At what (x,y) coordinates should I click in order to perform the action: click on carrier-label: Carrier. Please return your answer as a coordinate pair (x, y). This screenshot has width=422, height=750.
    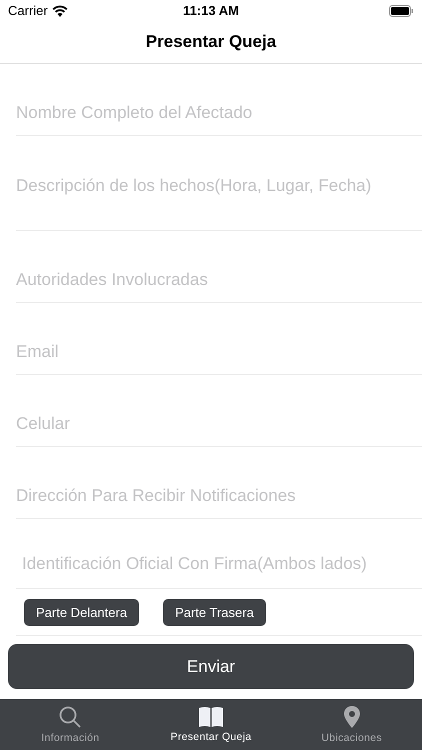
    Looking at the image, I should click on (28, 10).